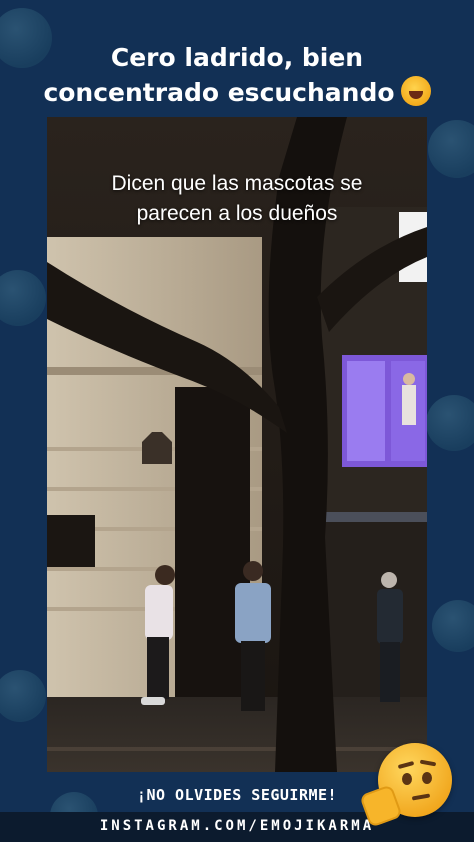 This screenshot has width=474, height=842. I want to click on instagram-handle-link: INSTAGRAM.COM/EMOJIKARMA, so click(237, 826).